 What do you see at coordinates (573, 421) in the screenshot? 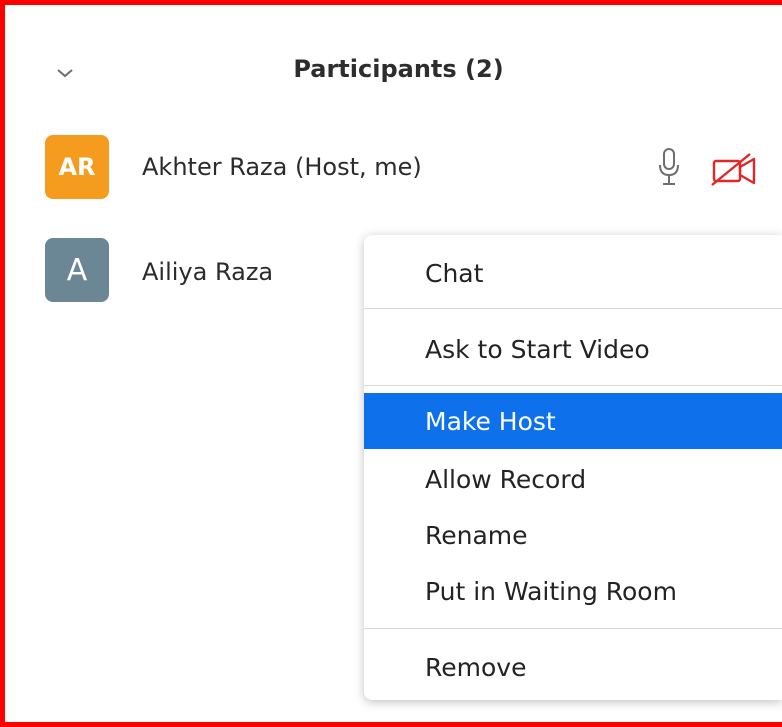
I see `menu-item-make-host: Make Host` at bounding box center [573, 421].